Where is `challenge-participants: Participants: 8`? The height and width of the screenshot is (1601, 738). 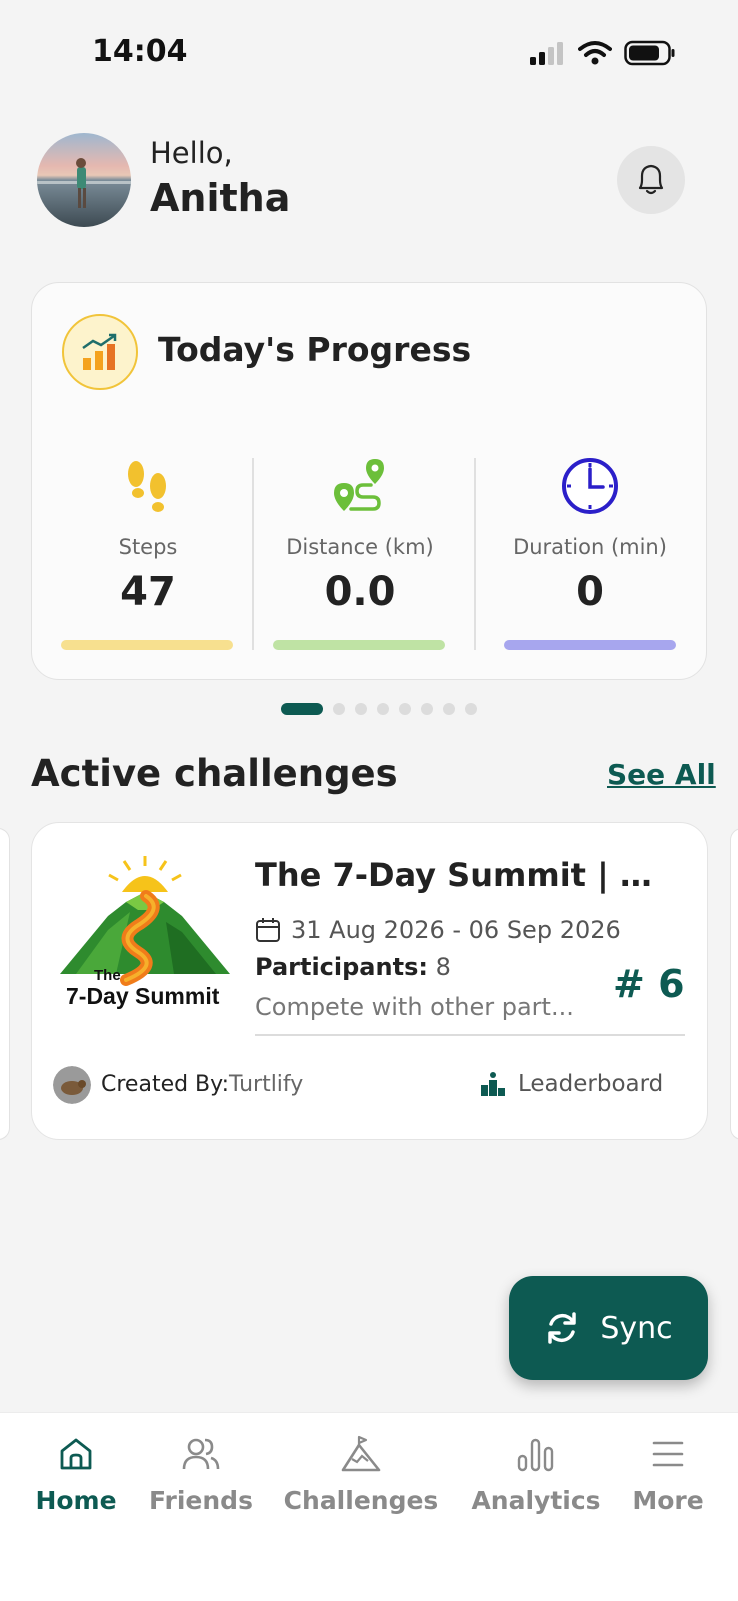 challenge-participants: Participants: 8 is located at coordinates (353, 967).